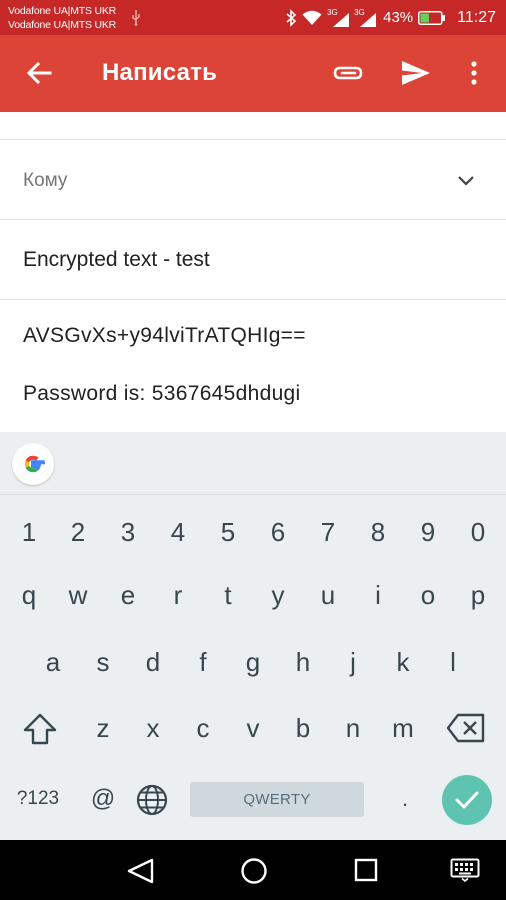  I want to click on key-y: y, so click(278, 595).